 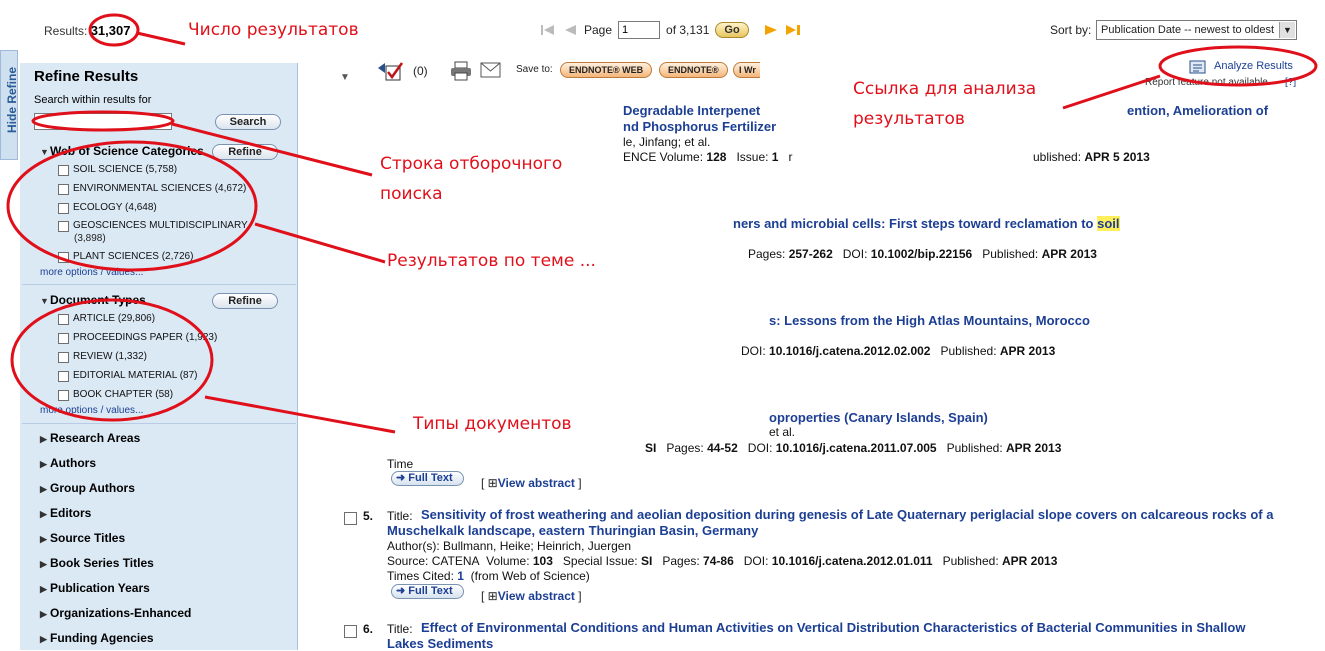 I want to click on prev-page-icon, so click(x=570, y=30).